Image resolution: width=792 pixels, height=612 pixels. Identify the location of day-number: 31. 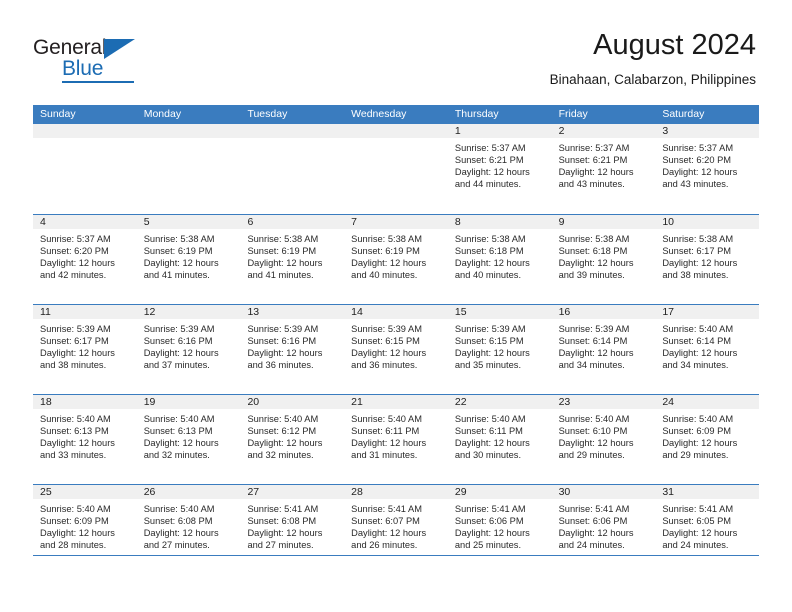
(707, 492).